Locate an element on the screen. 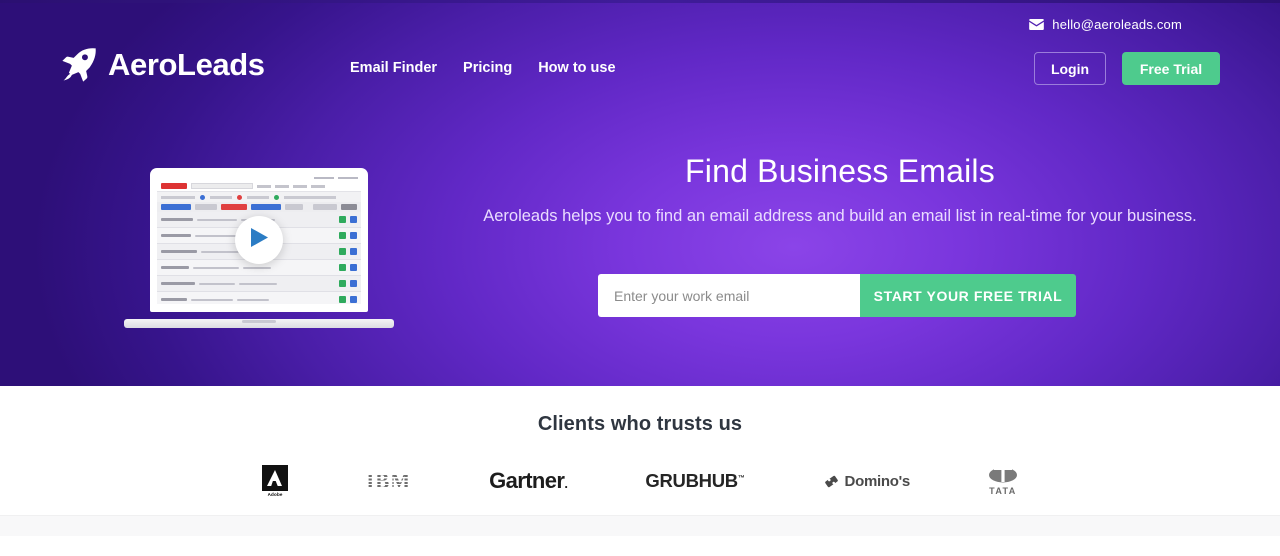  clients-title: Clients who trusts us is located at coordinates (640, 424).